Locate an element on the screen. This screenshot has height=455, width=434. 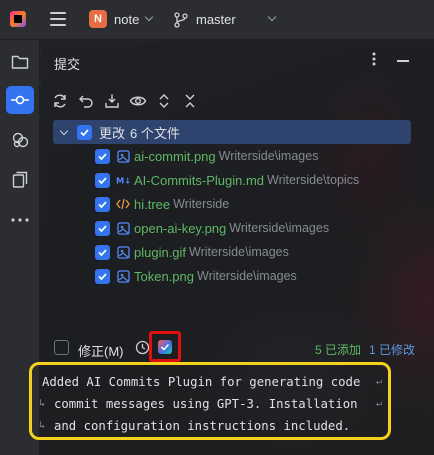
file-path: Writerside is located at coordinates (201, 204).